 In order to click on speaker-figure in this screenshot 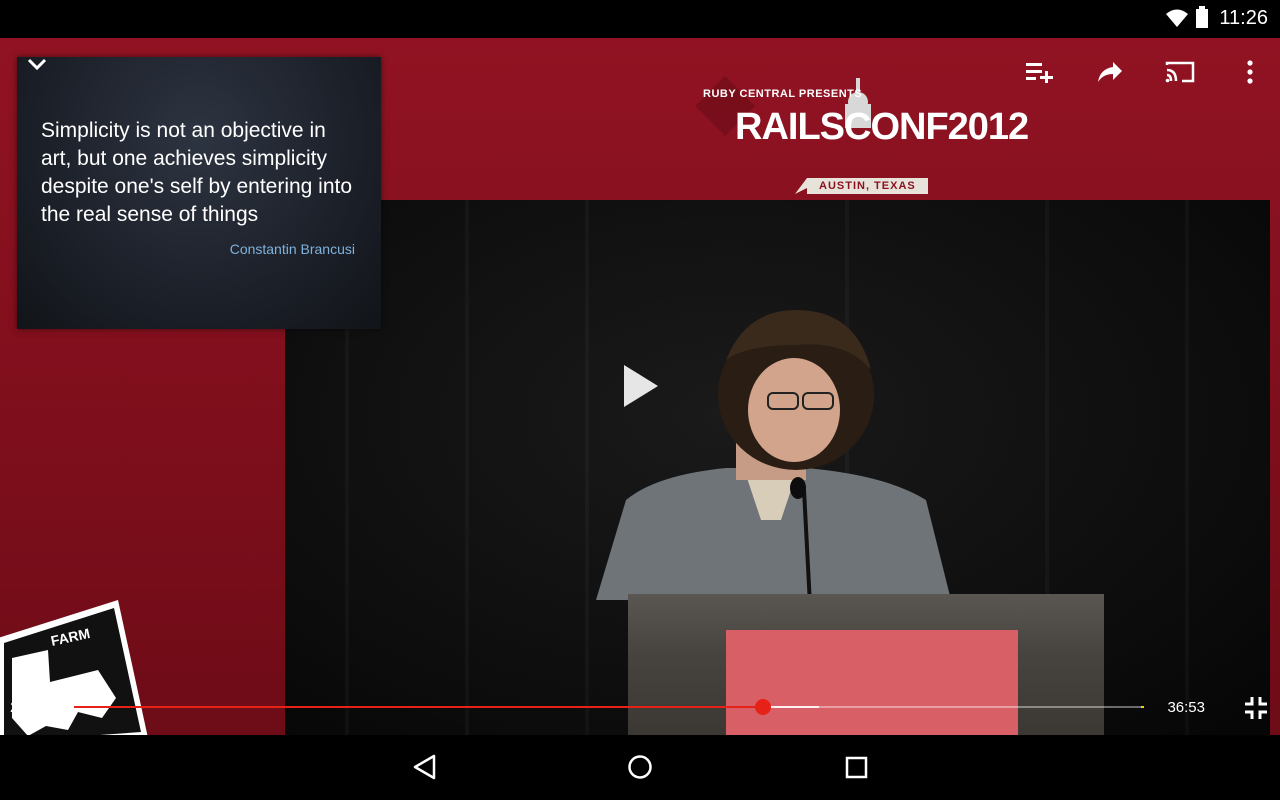, I will do `click(773, 455)`.